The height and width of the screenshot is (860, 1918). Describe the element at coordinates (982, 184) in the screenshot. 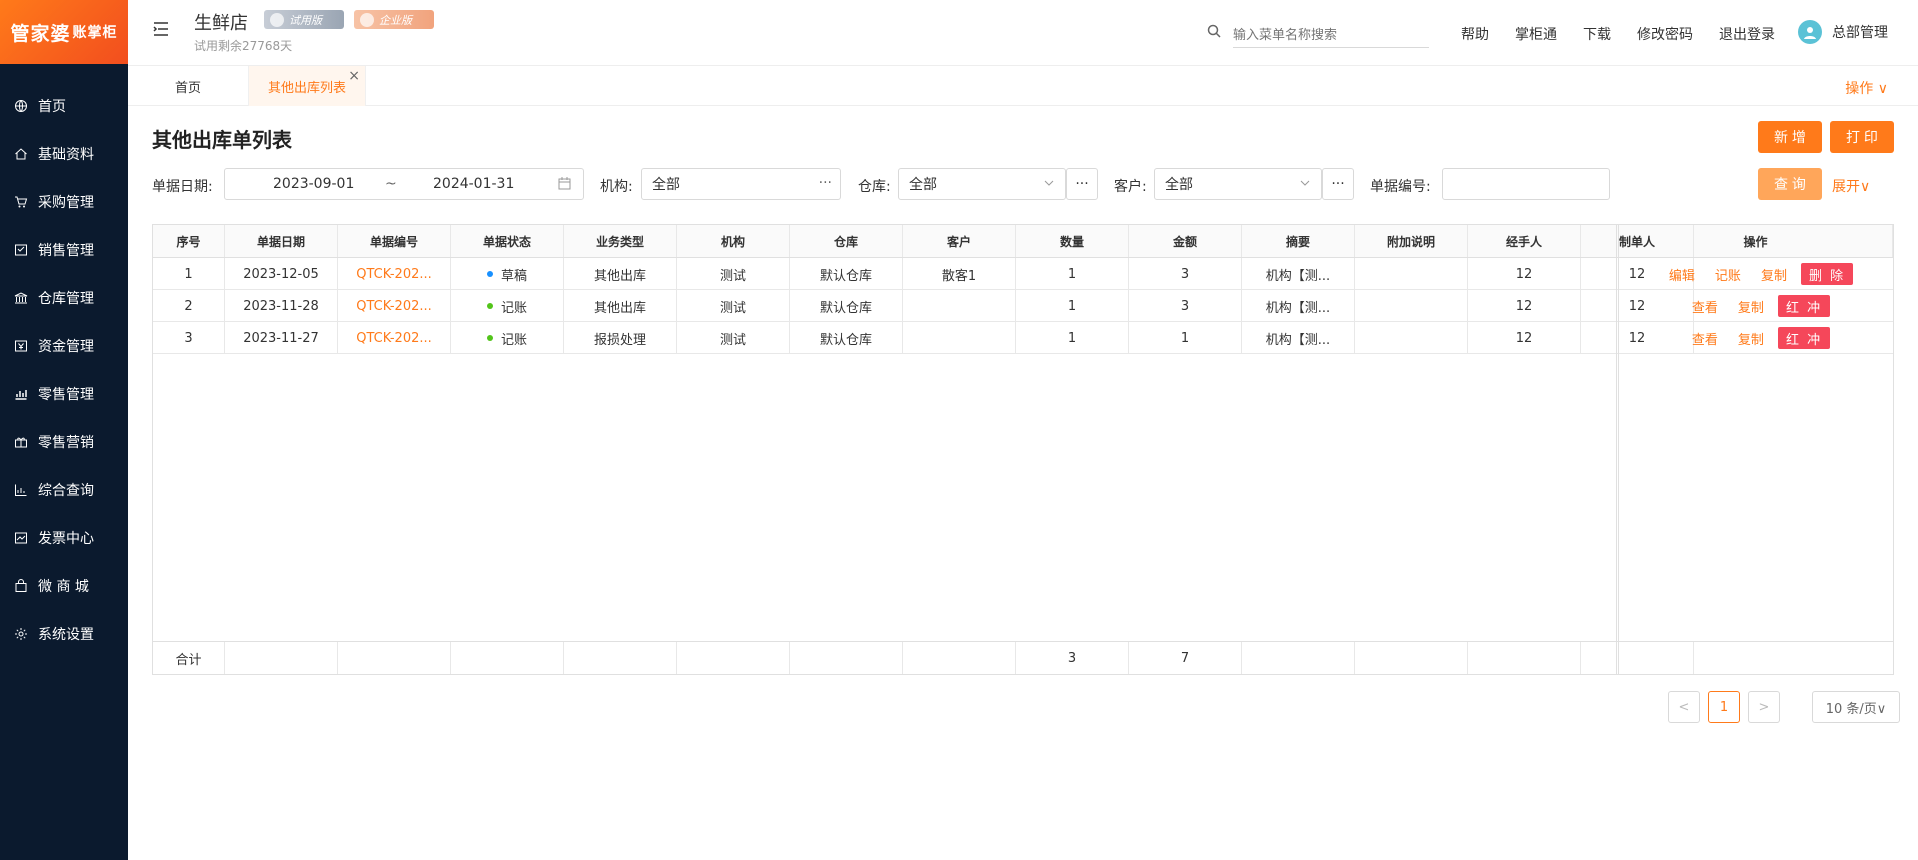

I see `warehouse-select: 全部` at that location.